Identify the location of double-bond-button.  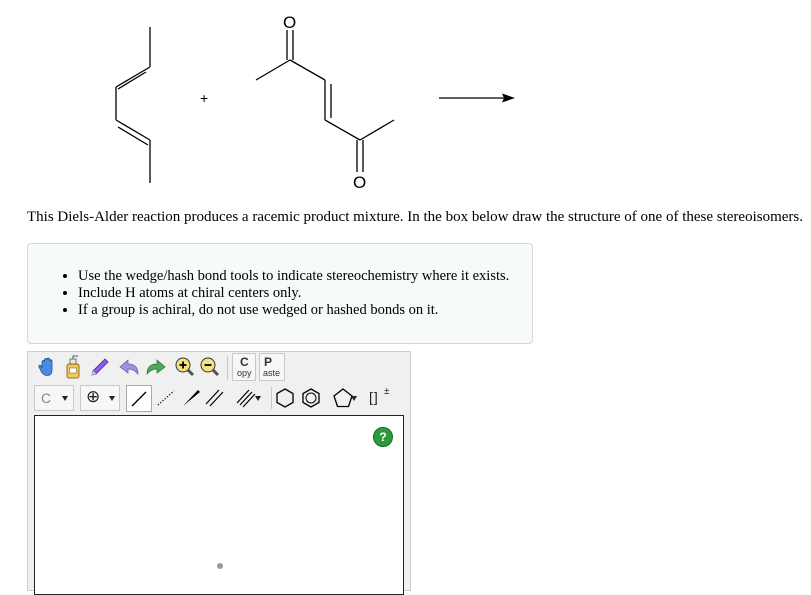
(215, 398).